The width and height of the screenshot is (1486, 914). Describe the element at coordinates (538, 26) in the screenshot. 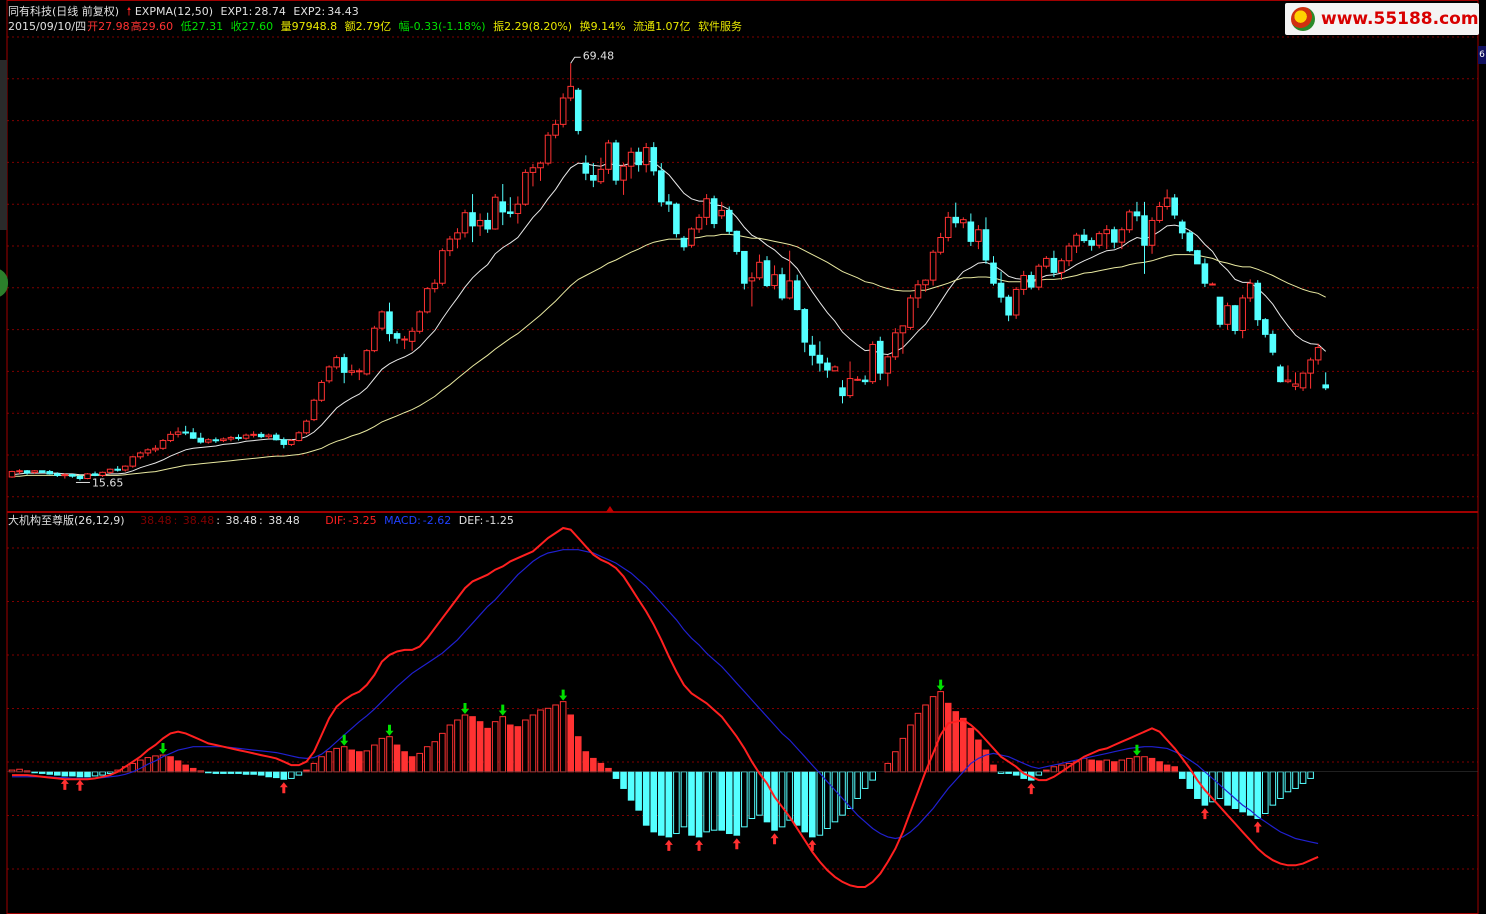

I see `amplitude-value: 2.29(8.20%)` at that location.